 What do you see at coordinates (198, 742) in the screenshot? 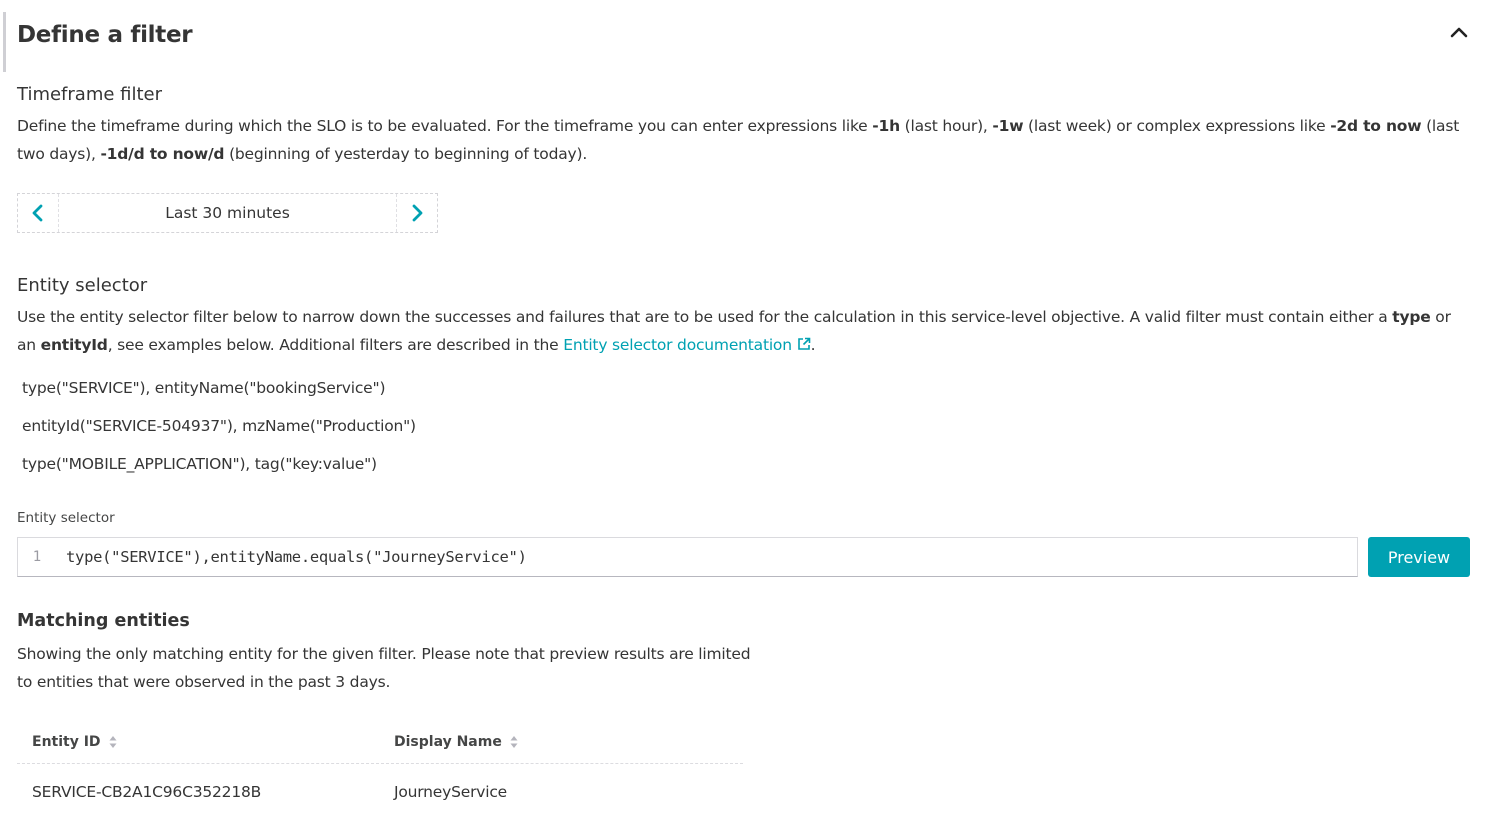
I see `column-header-entity-id: Entity ID` at bounding box center [198, 742].